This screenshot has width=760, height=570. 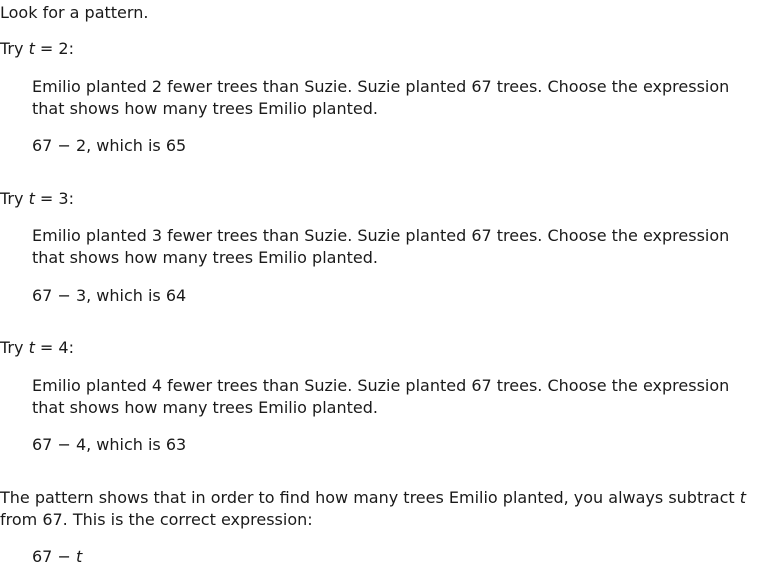 I want to click on final-expression: 67 − t, so click(x=57, y=557).